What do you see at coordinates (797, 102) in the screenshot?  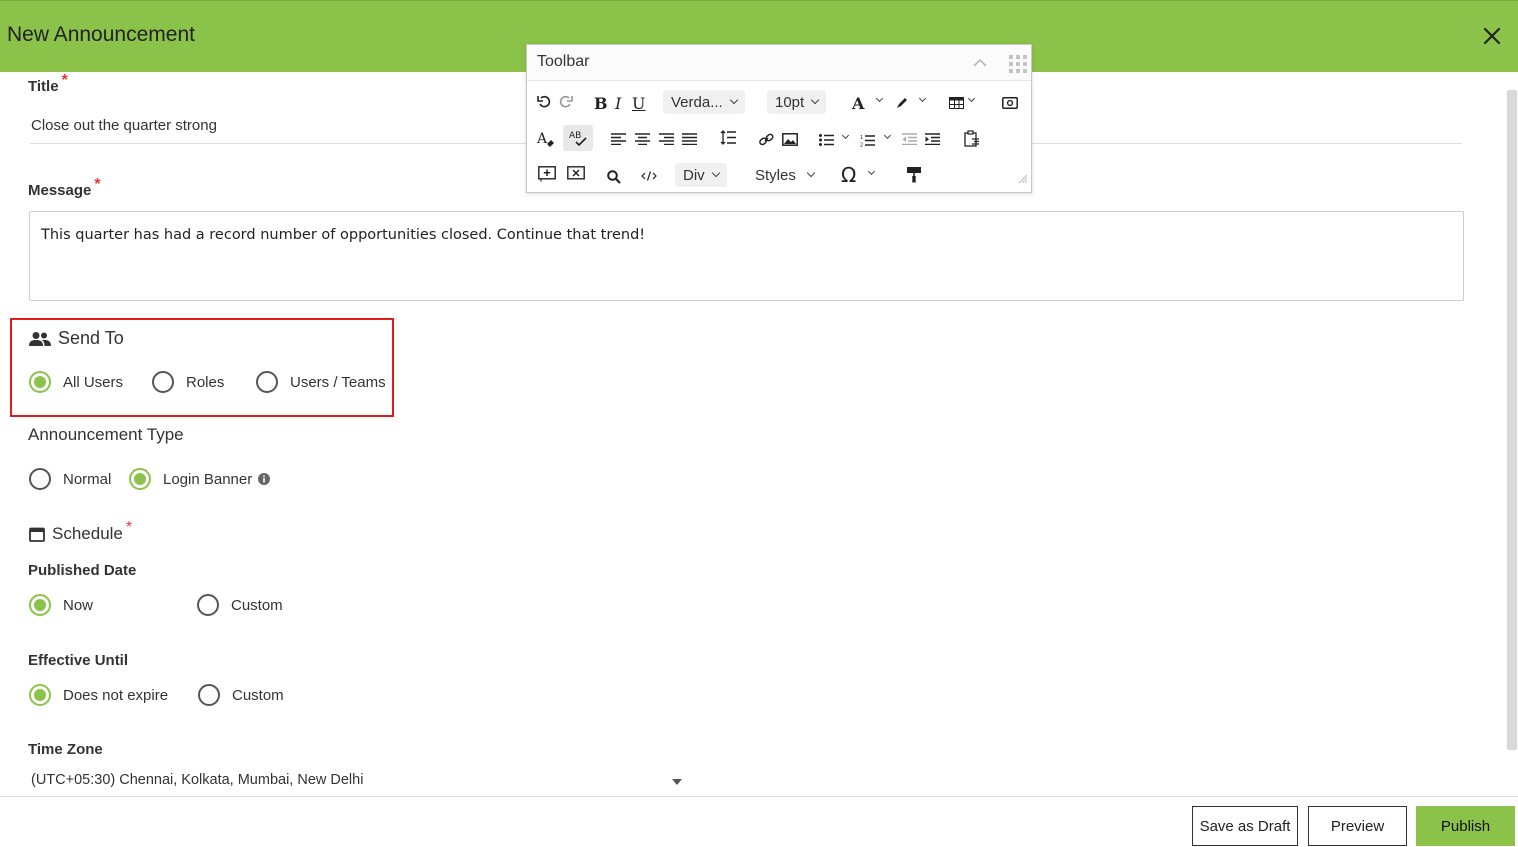 I see `font-size-dropdown: 10pt` at bounding box center [797, 102].